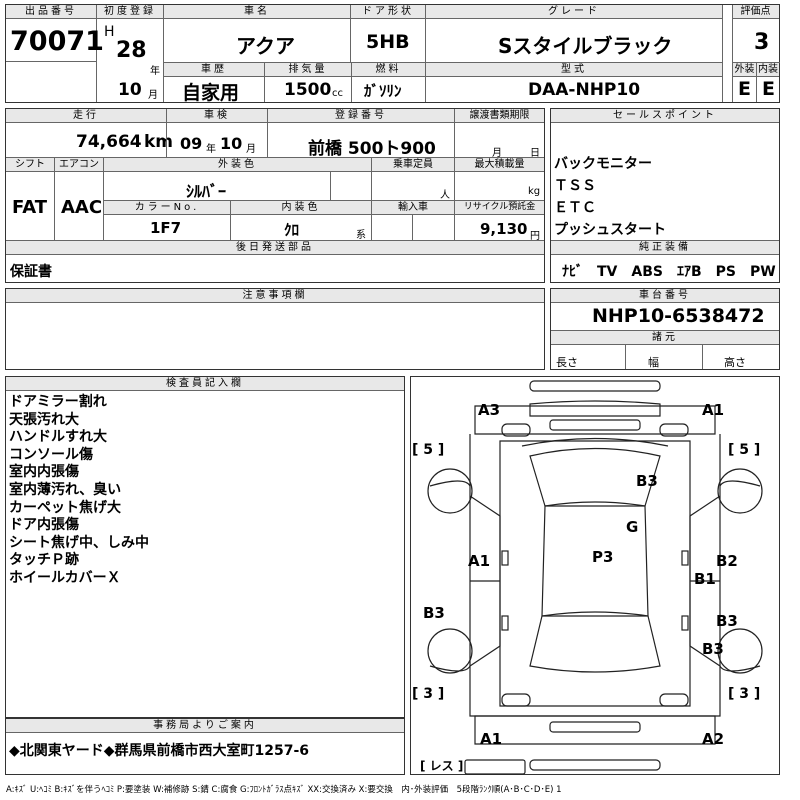 Image resolution: width=800 pixels, height=800 pixels. What do you see at coordinates (44, 419) in the screenshot?
I see `inspector-note: 天張汚れ大` at bounding box center [44, 419].